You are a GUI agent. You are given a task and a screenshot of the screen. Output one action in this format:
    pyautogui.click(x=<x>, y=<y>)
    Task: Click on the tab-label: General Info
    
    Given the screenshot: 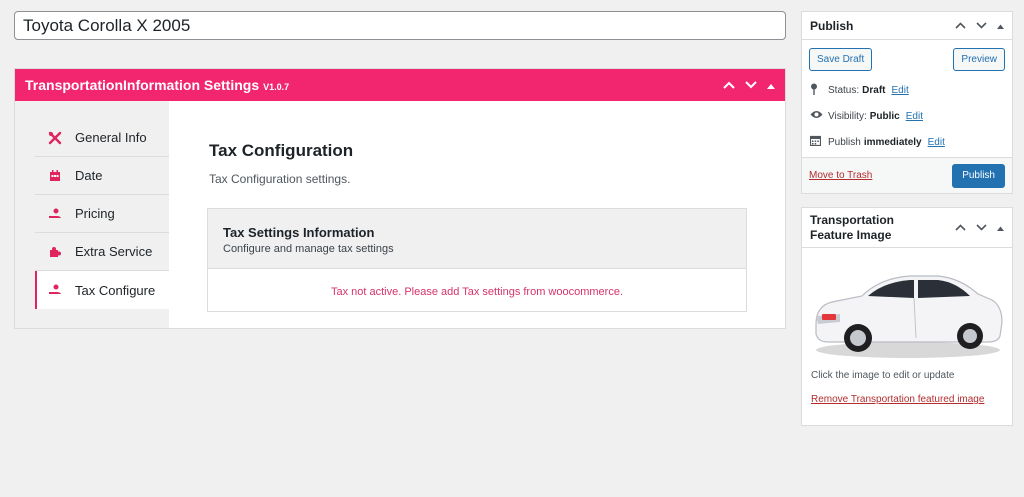 What is the action you would take?
    pyautogui.click(x=111, y=137)
    